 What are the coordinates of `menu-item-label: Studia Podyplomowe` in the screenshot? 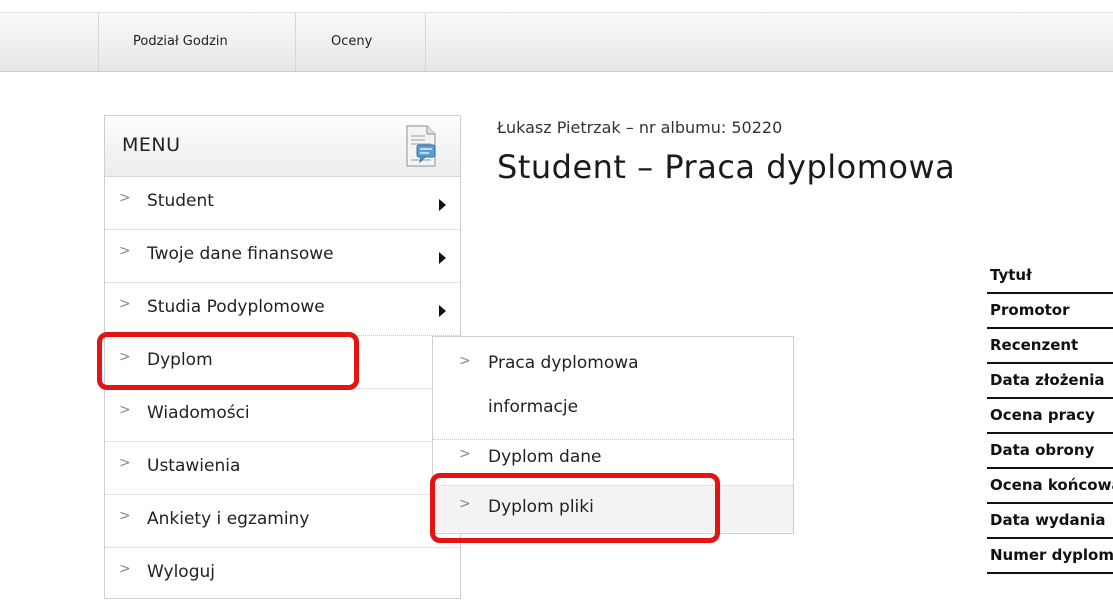 It's located at (236, 307).